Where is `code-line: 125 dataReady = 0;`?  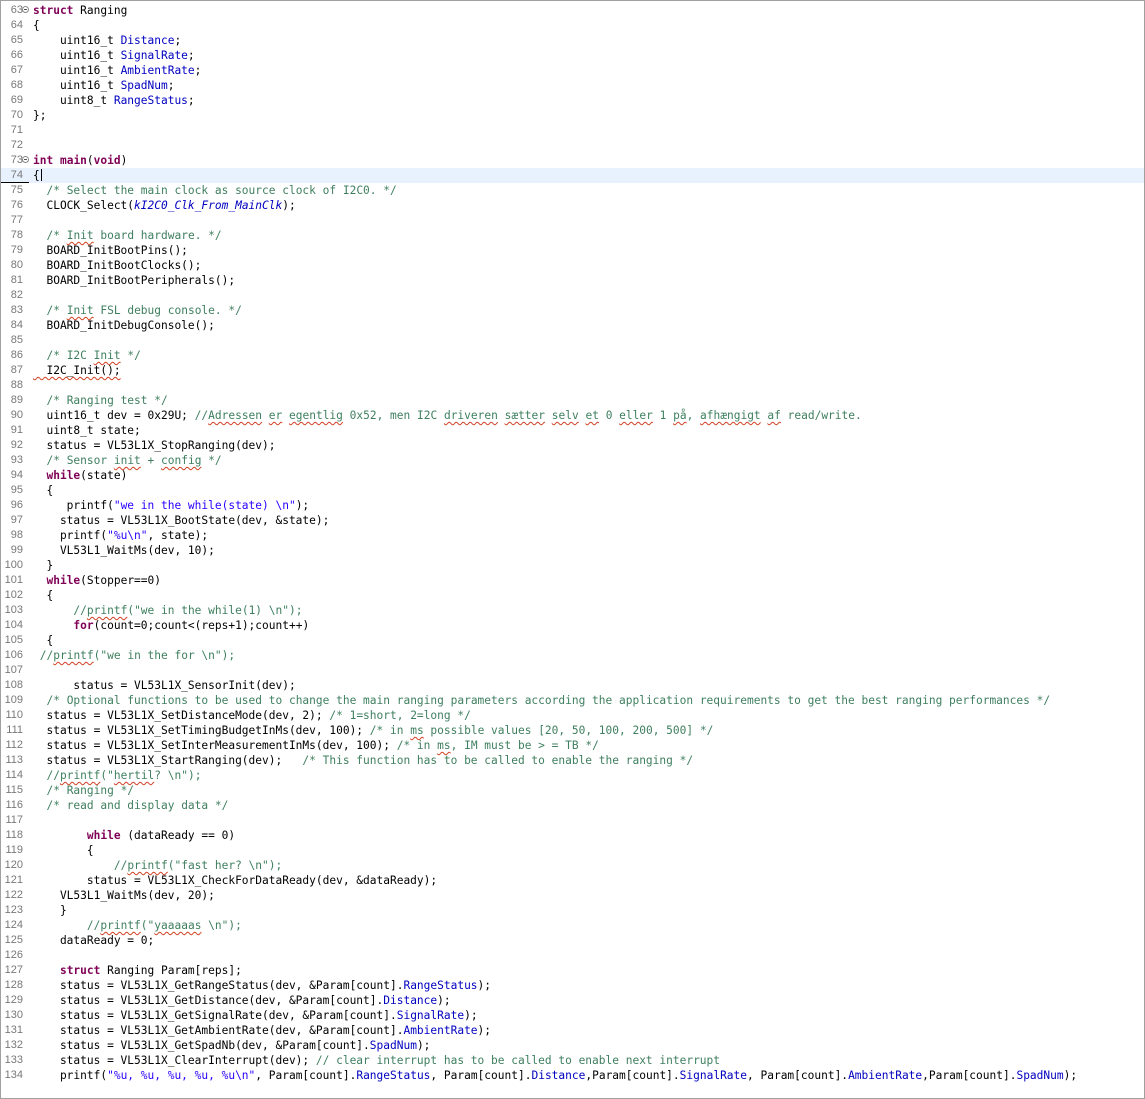
code-line: 125 dataReady = 0; is located at coordinates (572, 940).